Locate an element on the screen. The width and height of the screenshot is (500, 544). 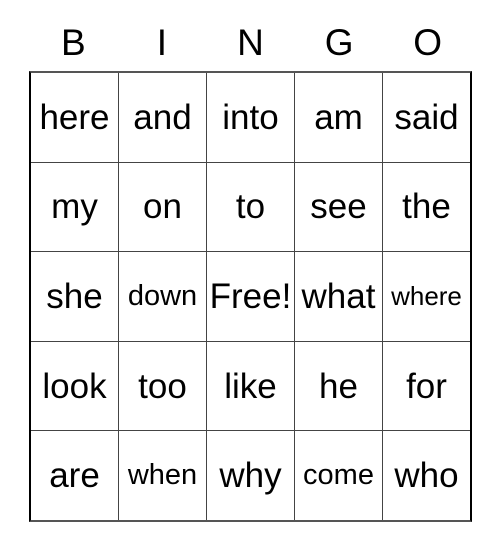
bingo-cell: on is located at coordinates (162, 207).